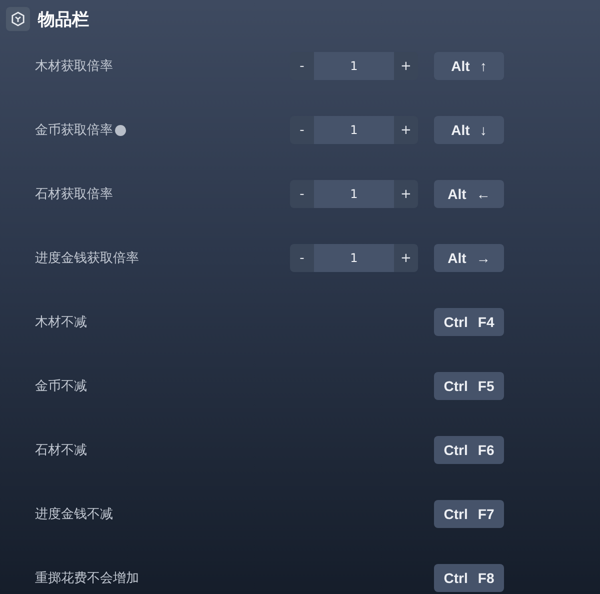 The image size is (600, 594). I want to click on option-label: 金币获取倍率, so click(74, 130).